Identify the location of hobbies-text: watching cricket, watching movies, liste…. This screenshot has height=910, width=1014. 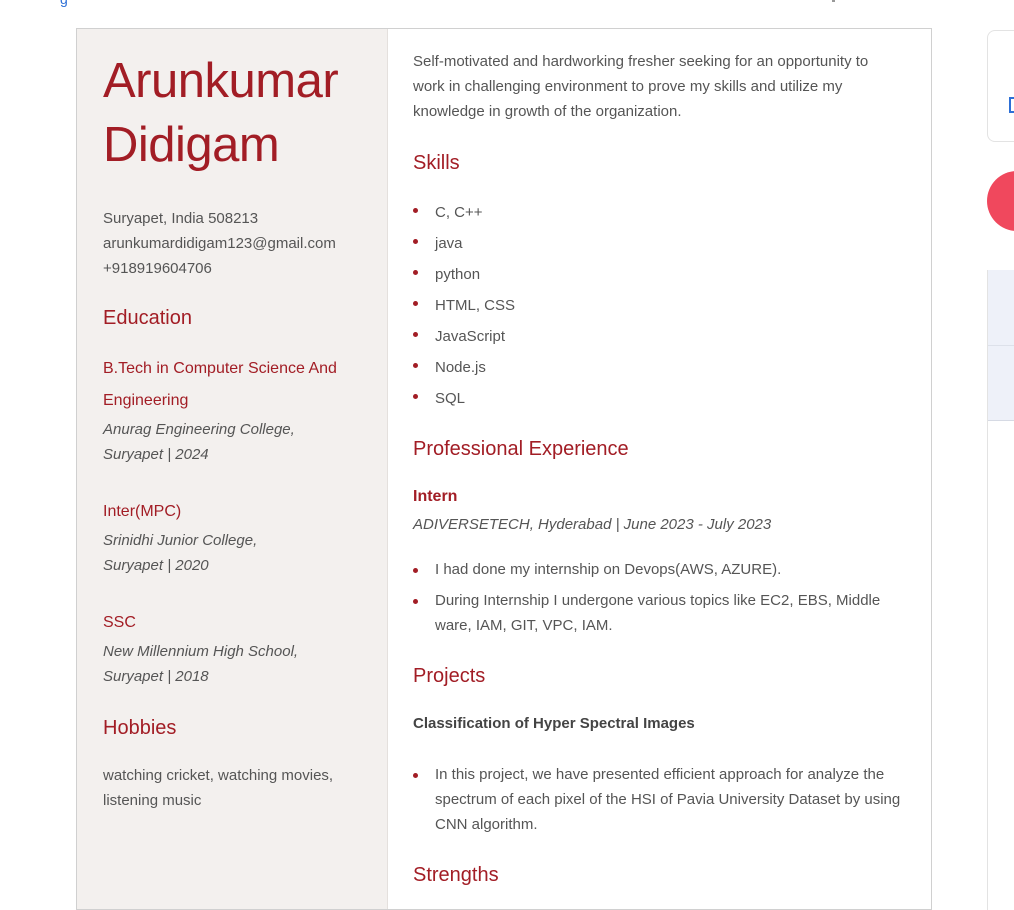
(218, 788).